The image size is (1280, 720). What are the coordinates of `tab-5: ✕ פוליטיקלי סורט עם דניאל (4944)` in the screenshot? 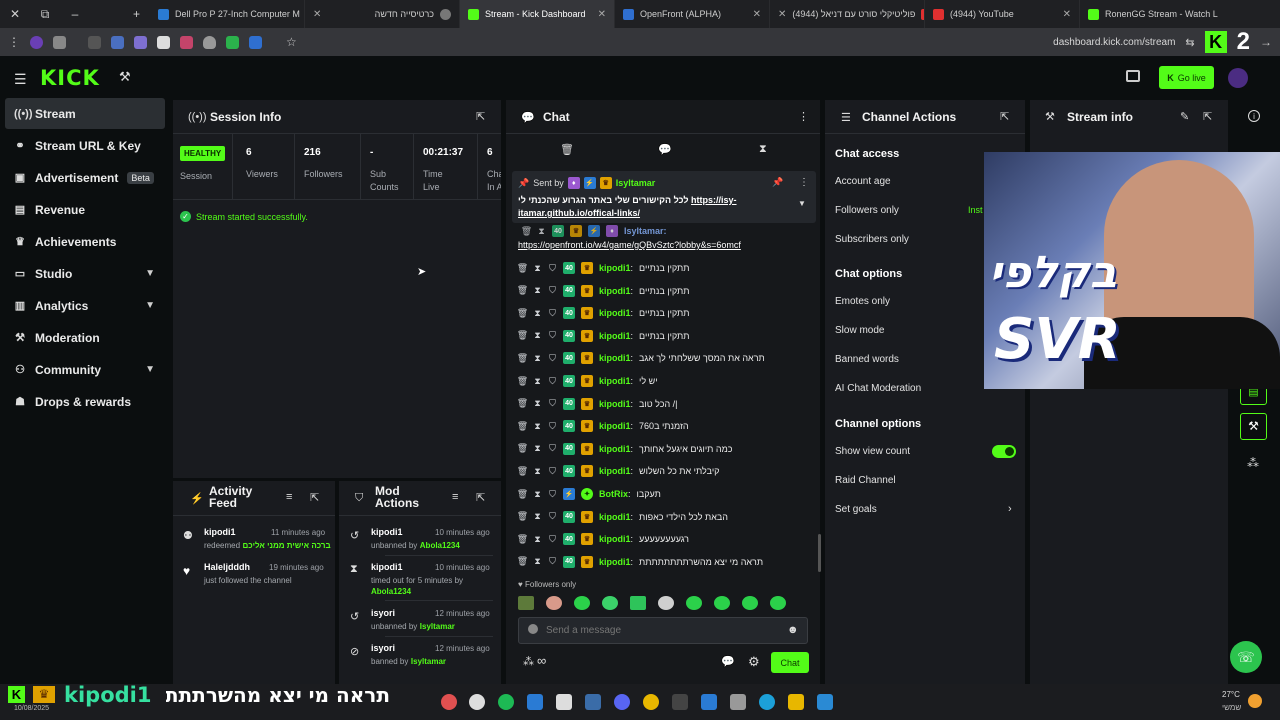 It's located at (847, 14).